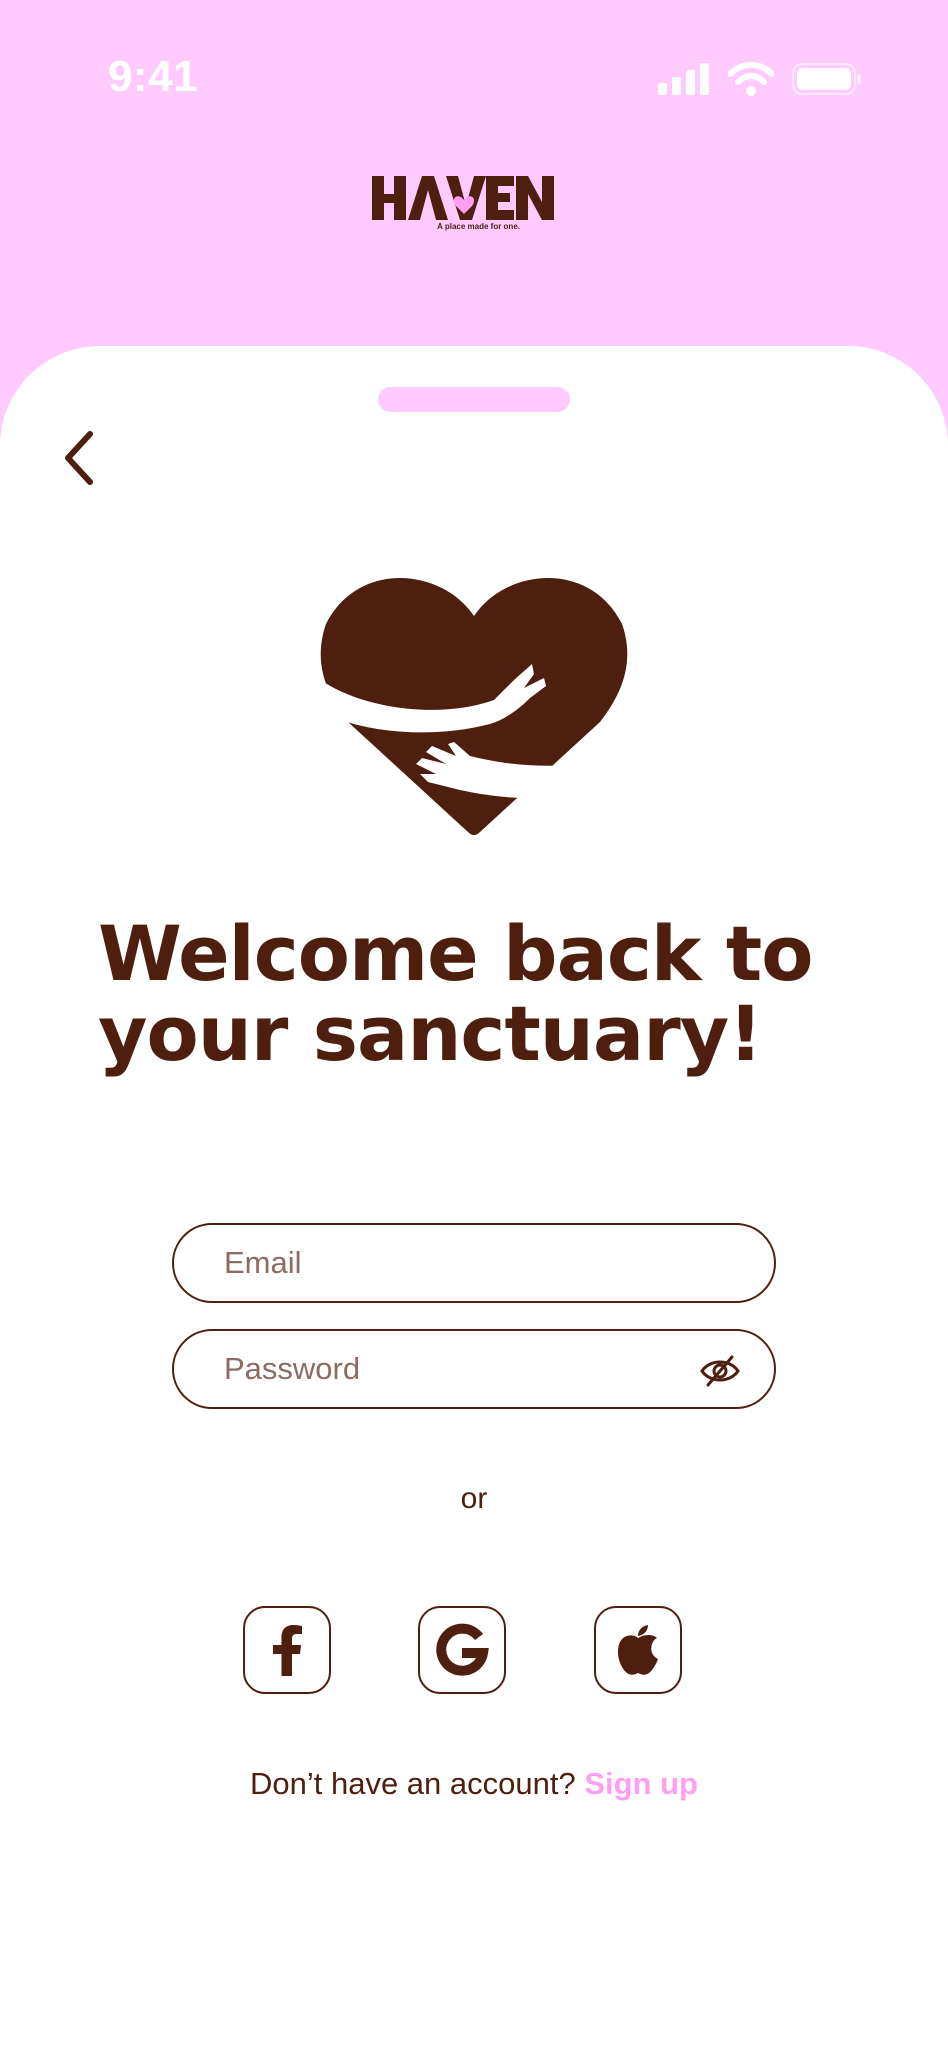  I want to click on facebook-login-button, so click(287, 1650).